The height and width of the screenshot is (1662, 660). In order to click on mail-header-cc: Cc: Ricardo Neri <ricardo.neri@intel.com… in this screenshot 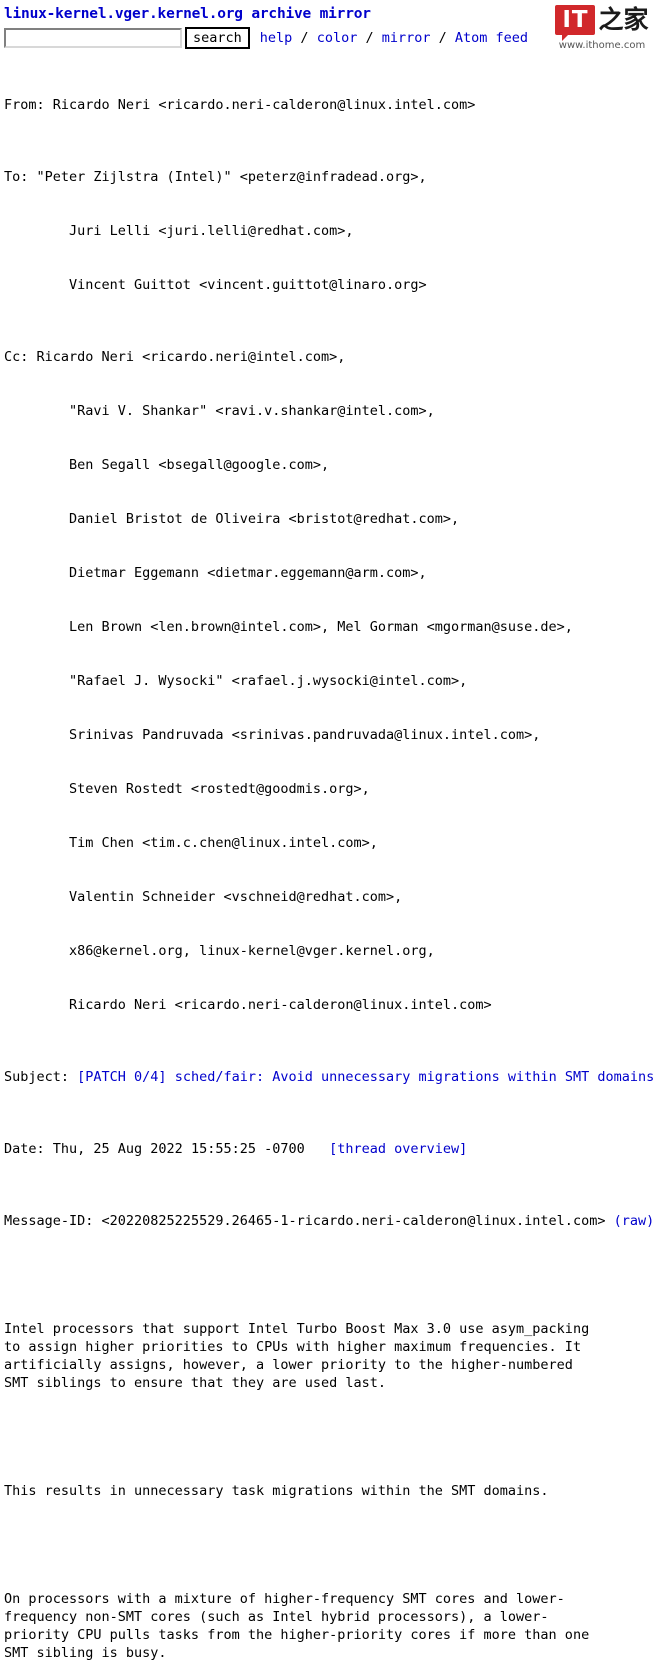, I will do `click(332, 357)`.